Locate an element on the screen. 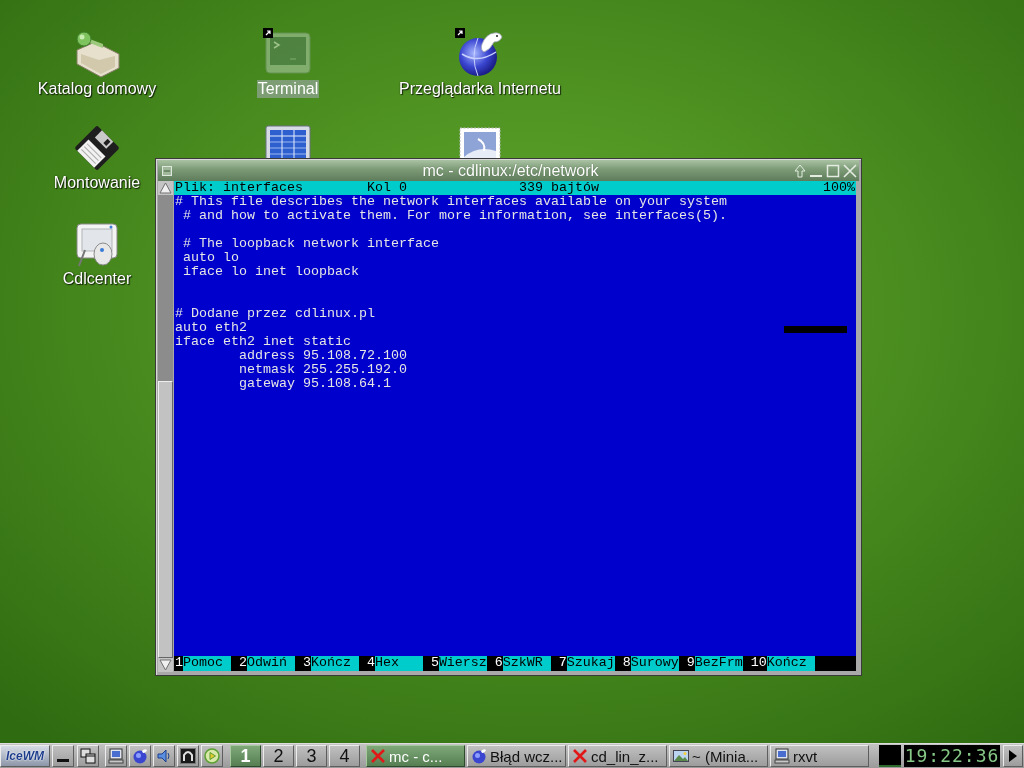  function-key-number: 7 is located at coordinates (562, 663).